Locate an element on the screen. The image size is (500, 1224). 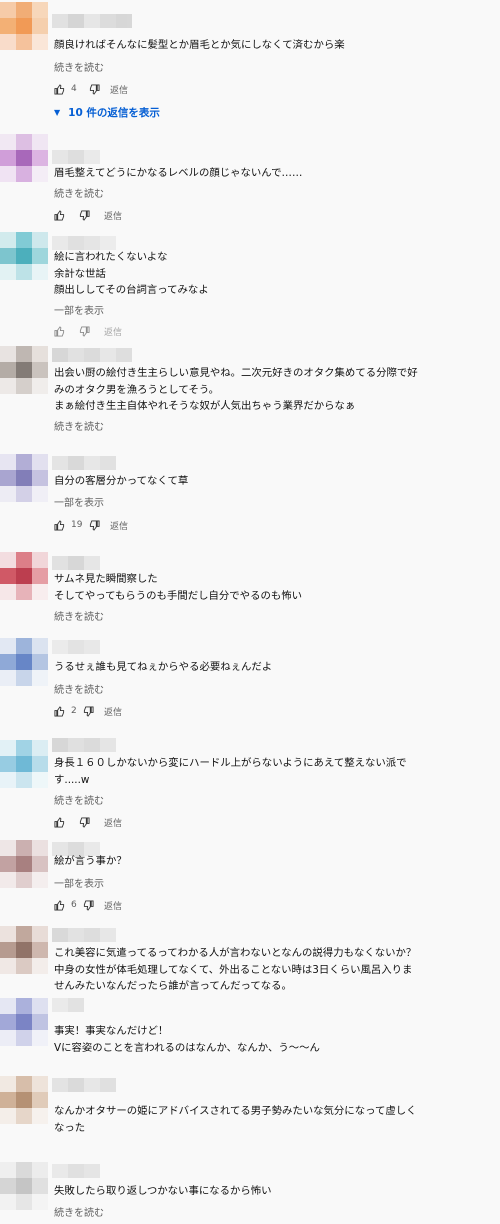
comment-text: 絵が言う事か？ is located at coordinates (90, 861).